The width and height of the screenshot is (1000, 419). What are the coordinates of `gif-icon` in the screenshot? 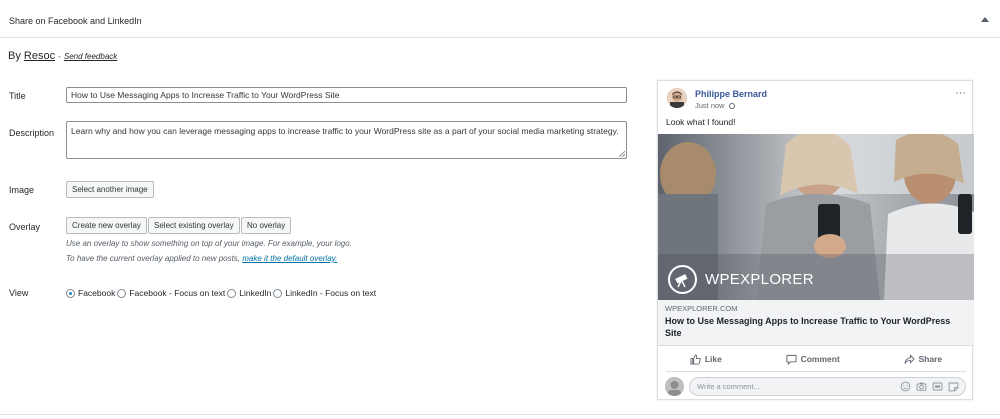 It's located at (937, 386).